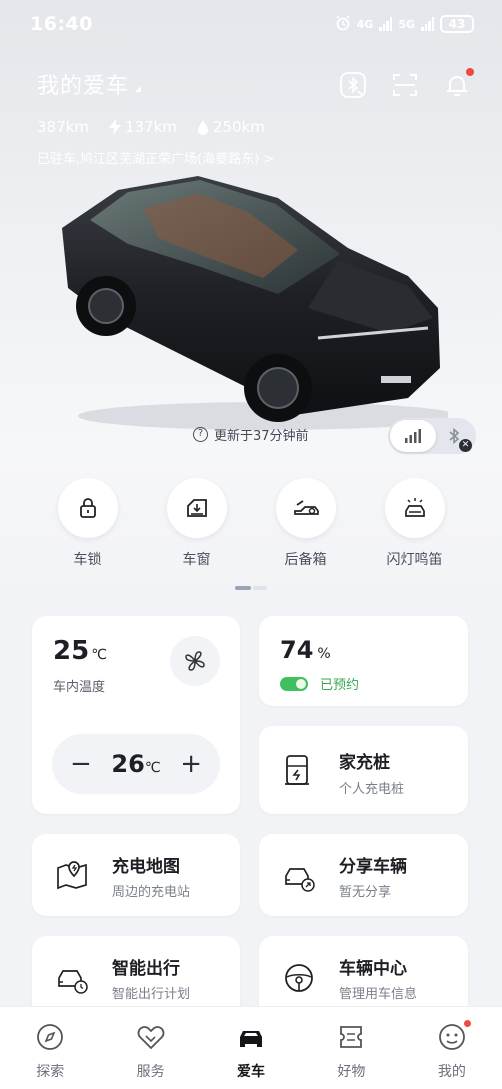  What do you see at coordinates (196, 508) in the screenshot?
I see `window-icon` at bounding box center [196, 508].